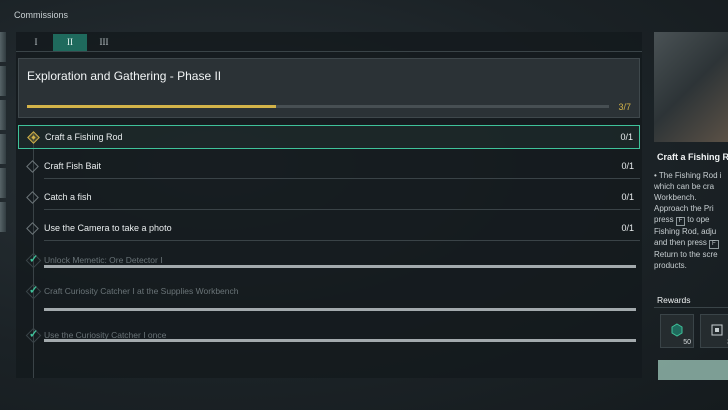 The height and width of the screenshot is (410, 728). Describe the element at coordinates (717, 330) in the screenshot. I see `item-frame-icon` at that location.